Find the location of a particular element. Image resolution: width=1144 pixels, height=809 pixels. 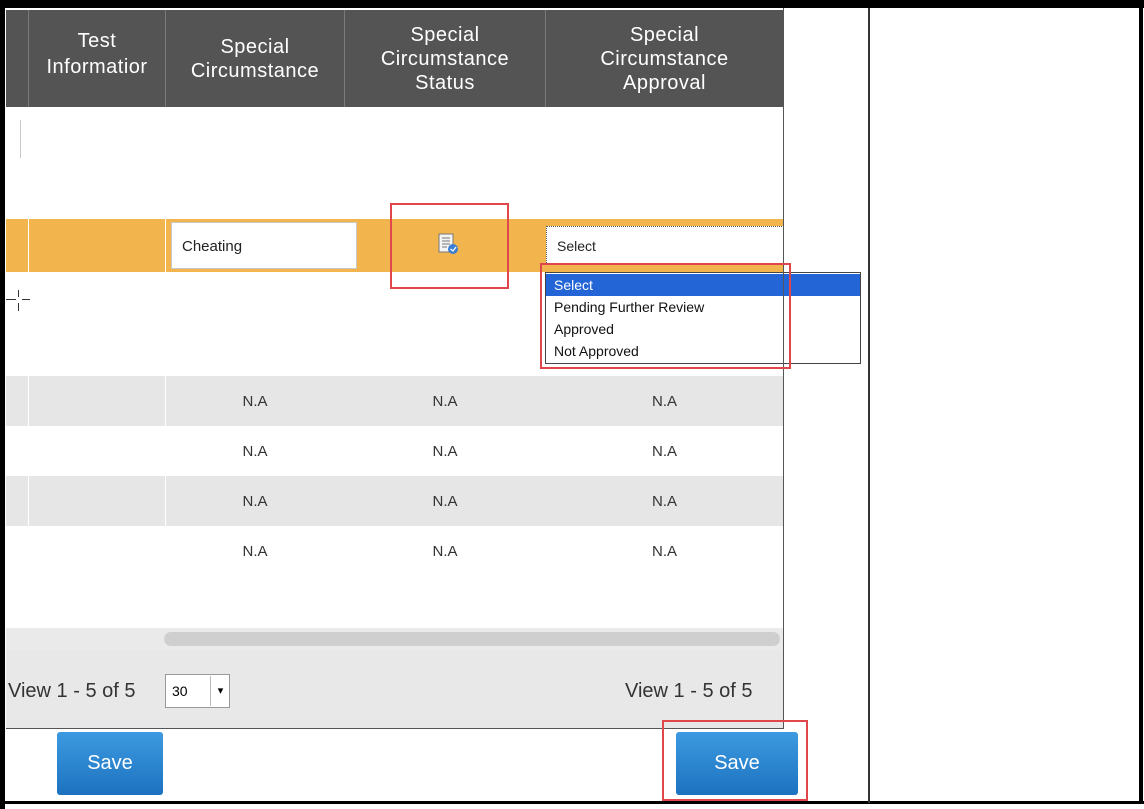

pager-left-text: View 1 - 5 of 5 is located at coordinates (72, 691).